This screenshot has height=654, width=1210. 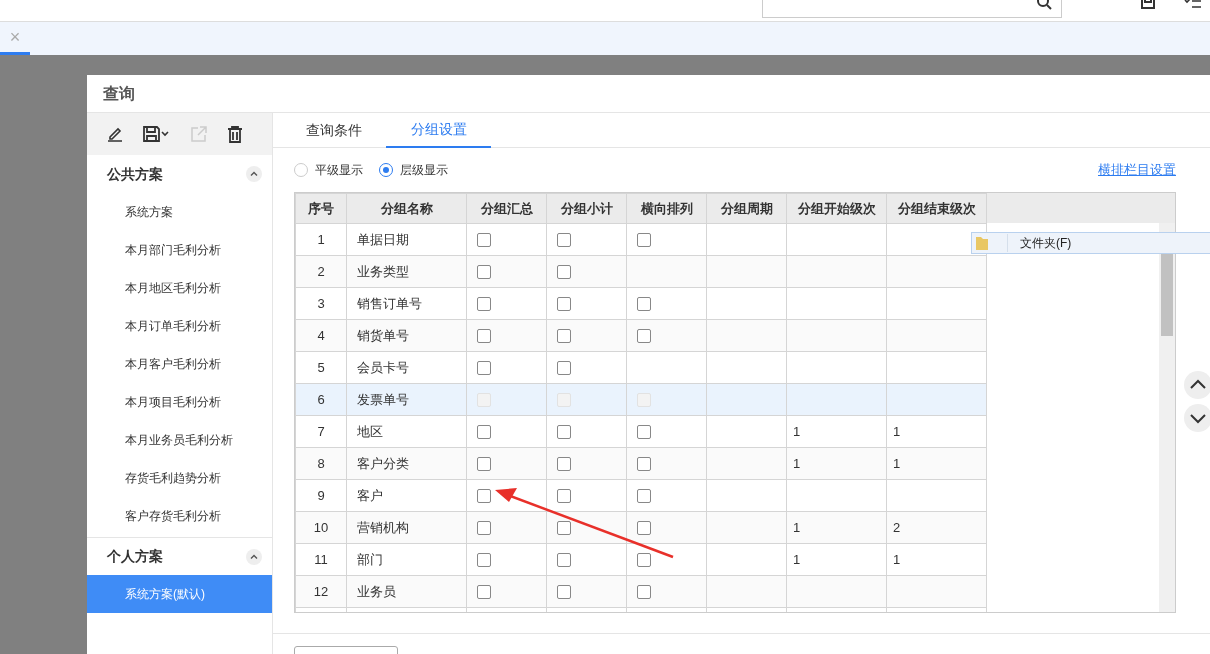 I want to click on table-cell: 部门, so click(x=406, y=559).